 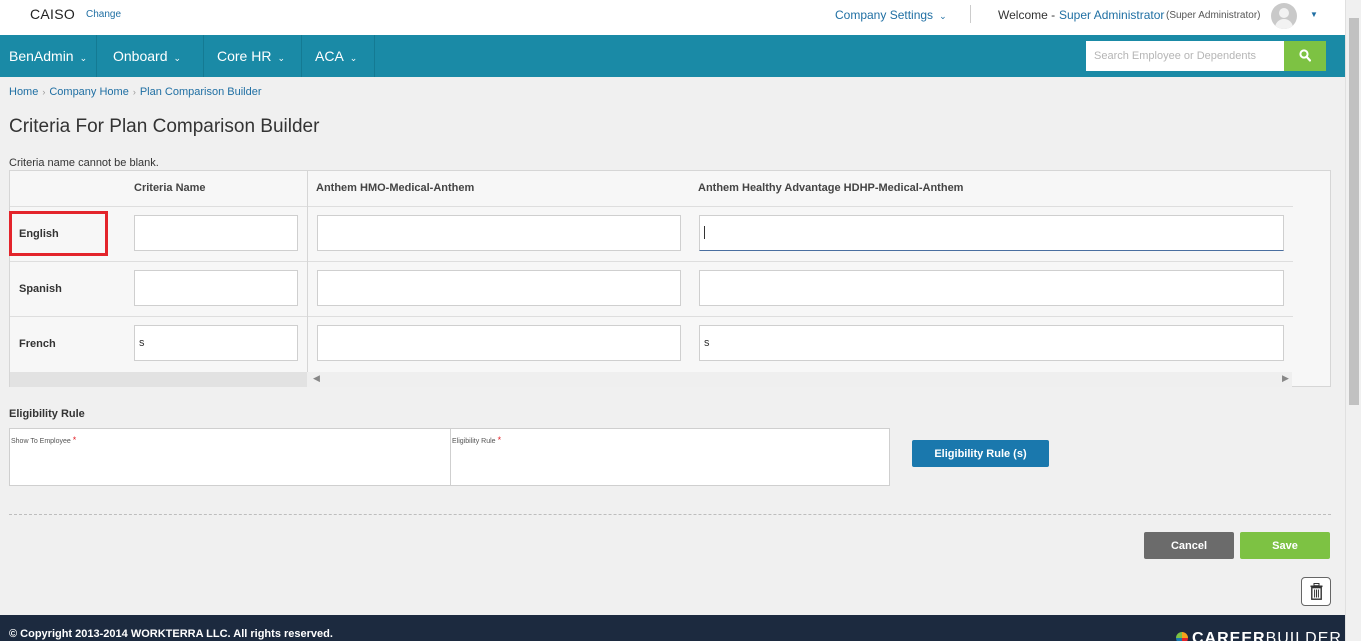 I want to click on logo-text-light: BUILDER, so click(x=1303, y=635).